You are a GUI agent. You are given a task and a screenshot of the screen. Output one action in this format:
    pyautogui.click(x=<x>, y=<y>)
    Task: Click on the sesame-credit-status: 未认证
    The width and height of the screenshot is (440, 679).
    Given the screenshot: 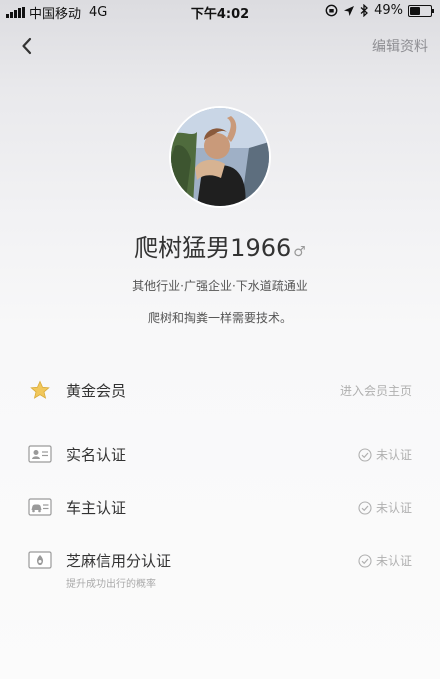 What is the action you would take?
    pyautogui.click(x=385, y=560)
    